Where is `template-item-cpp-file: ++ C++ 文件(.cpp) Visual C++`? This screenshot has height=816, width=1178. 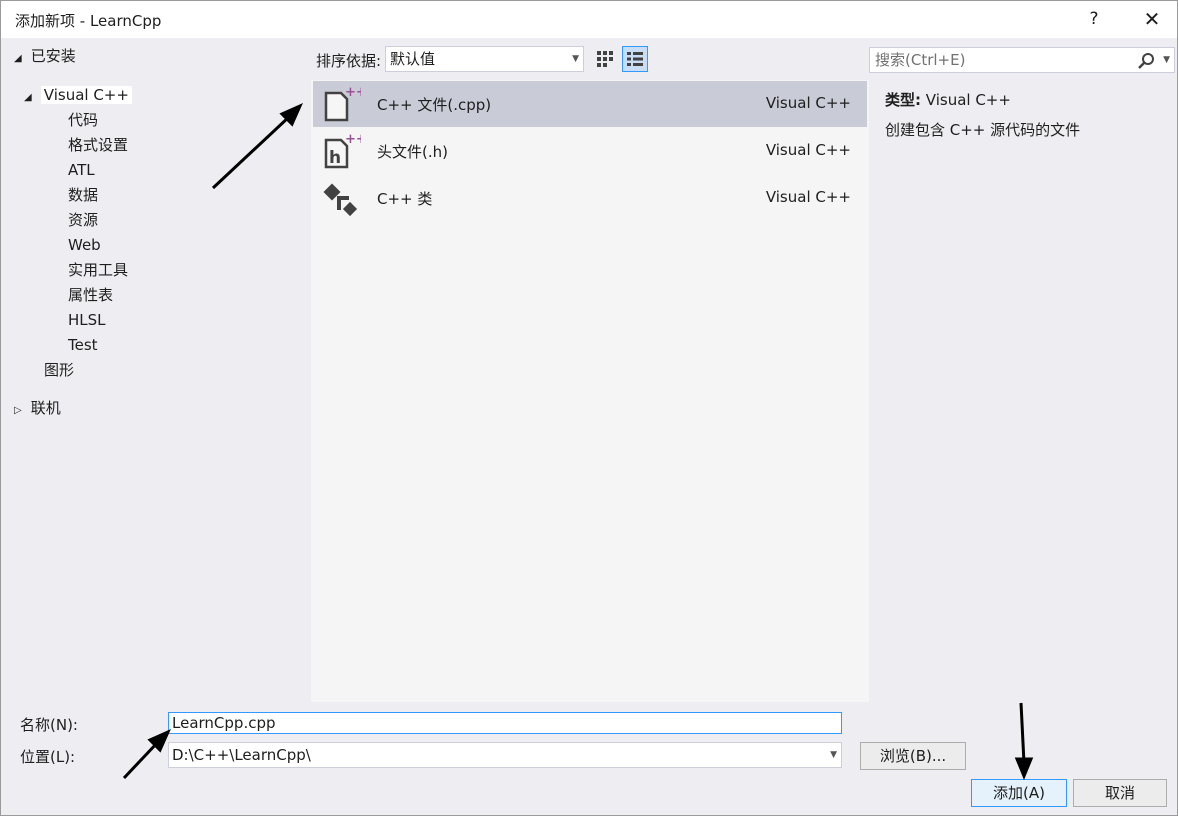 template-item-cpp-file: ++ C++ 文件(.cpp) Visual C++ is located at coordinates (590, 104).